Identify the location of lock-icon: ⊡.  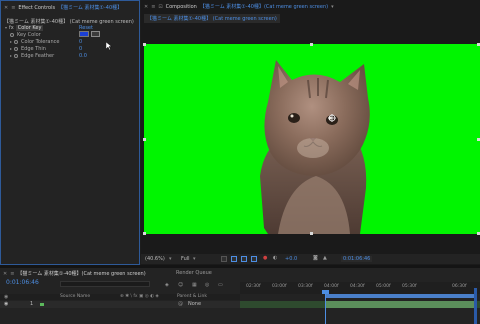
(160, 7).